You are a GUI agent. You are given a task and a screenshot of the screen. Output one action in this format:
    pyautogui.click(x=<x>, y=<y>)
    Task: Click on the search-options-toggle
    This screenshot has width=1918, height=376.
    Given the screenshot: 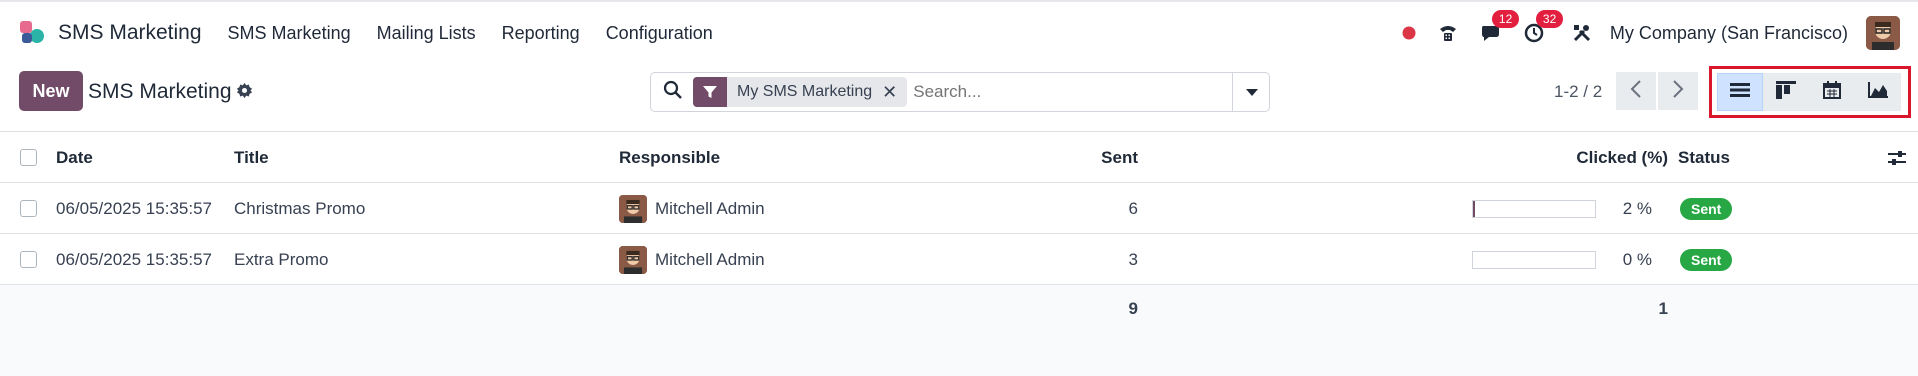 What is the action you would take?
    pyautogui.click(x=1251, y=92)
    